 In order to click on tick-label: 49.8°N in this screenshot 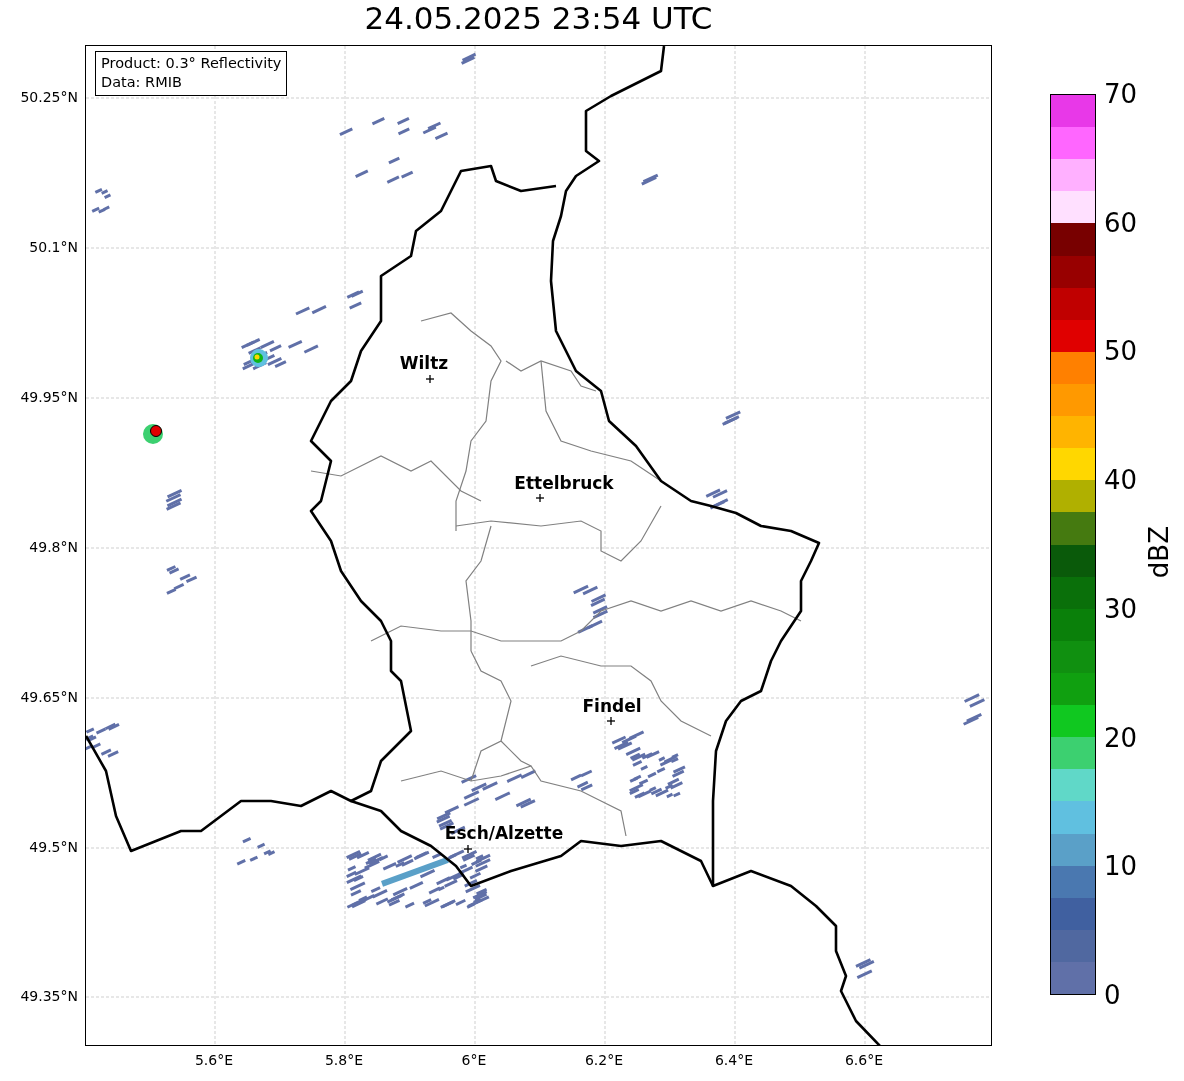, I will do `click(53, 547)`.